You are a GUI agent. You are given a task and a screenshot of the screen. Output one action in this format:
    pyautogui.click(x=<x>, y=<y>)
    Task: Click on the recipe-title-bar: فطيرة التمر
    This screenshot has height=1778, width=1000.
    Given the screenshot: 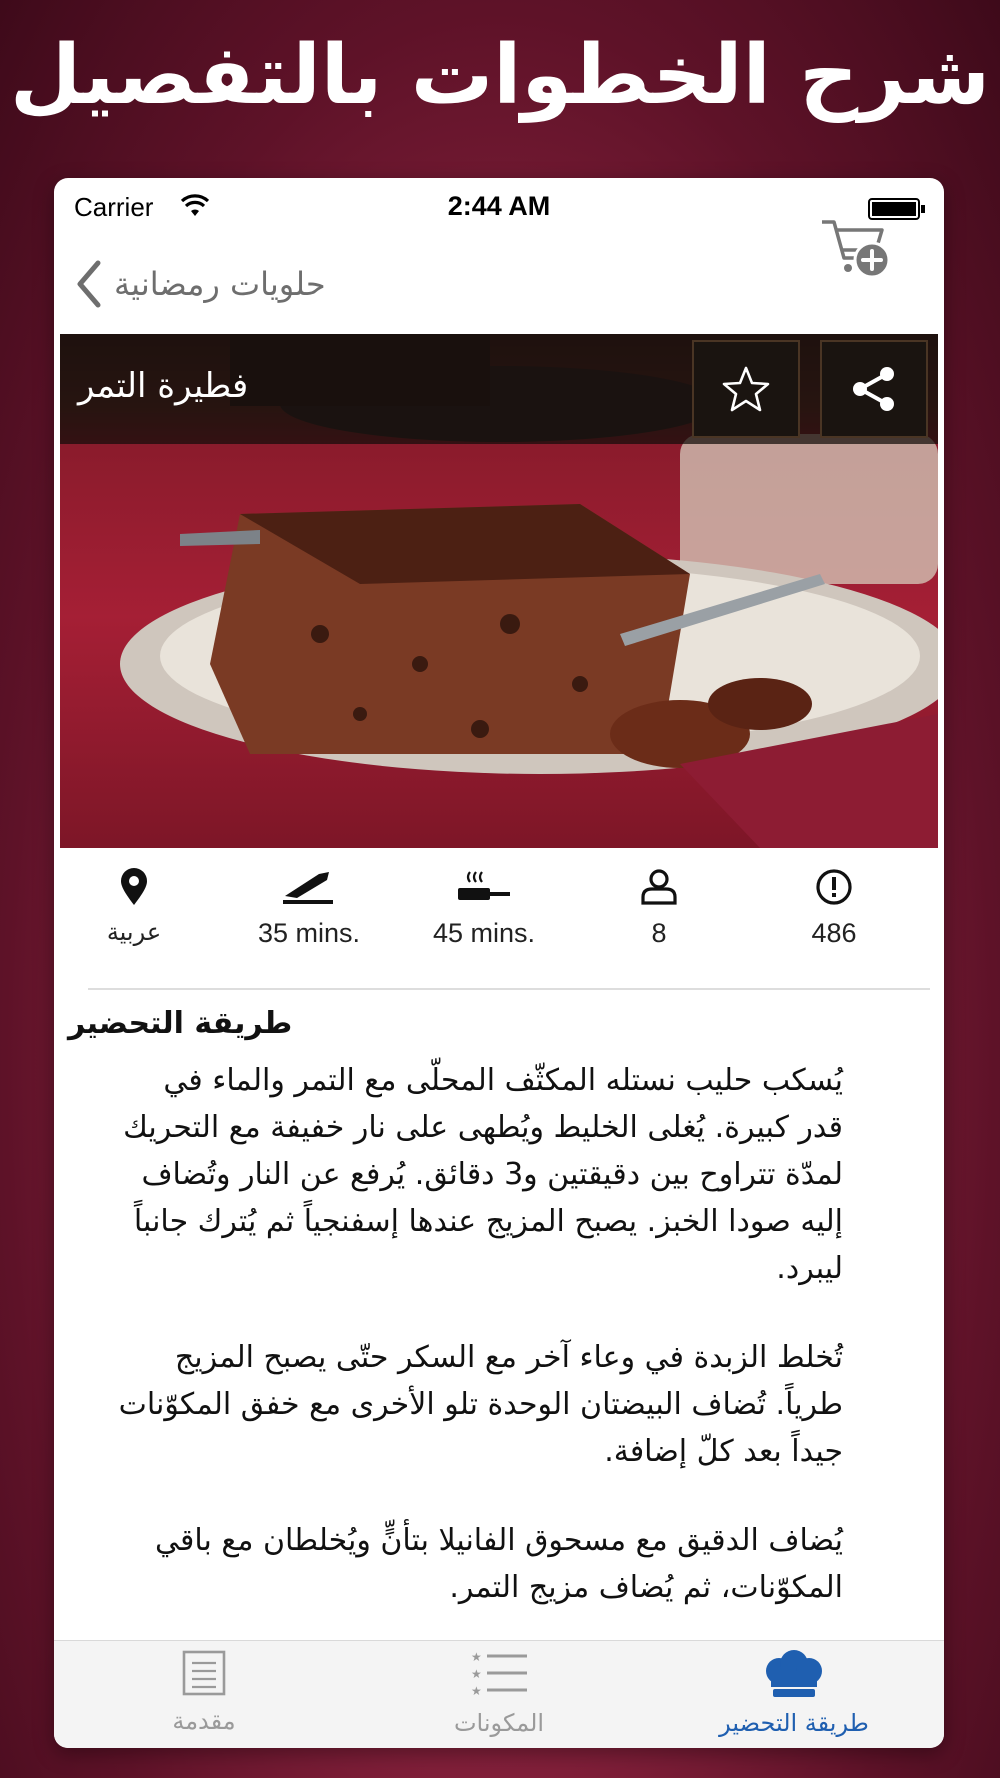 What is the action you would take?
    pyautogui.click(x=499, y=389)
    